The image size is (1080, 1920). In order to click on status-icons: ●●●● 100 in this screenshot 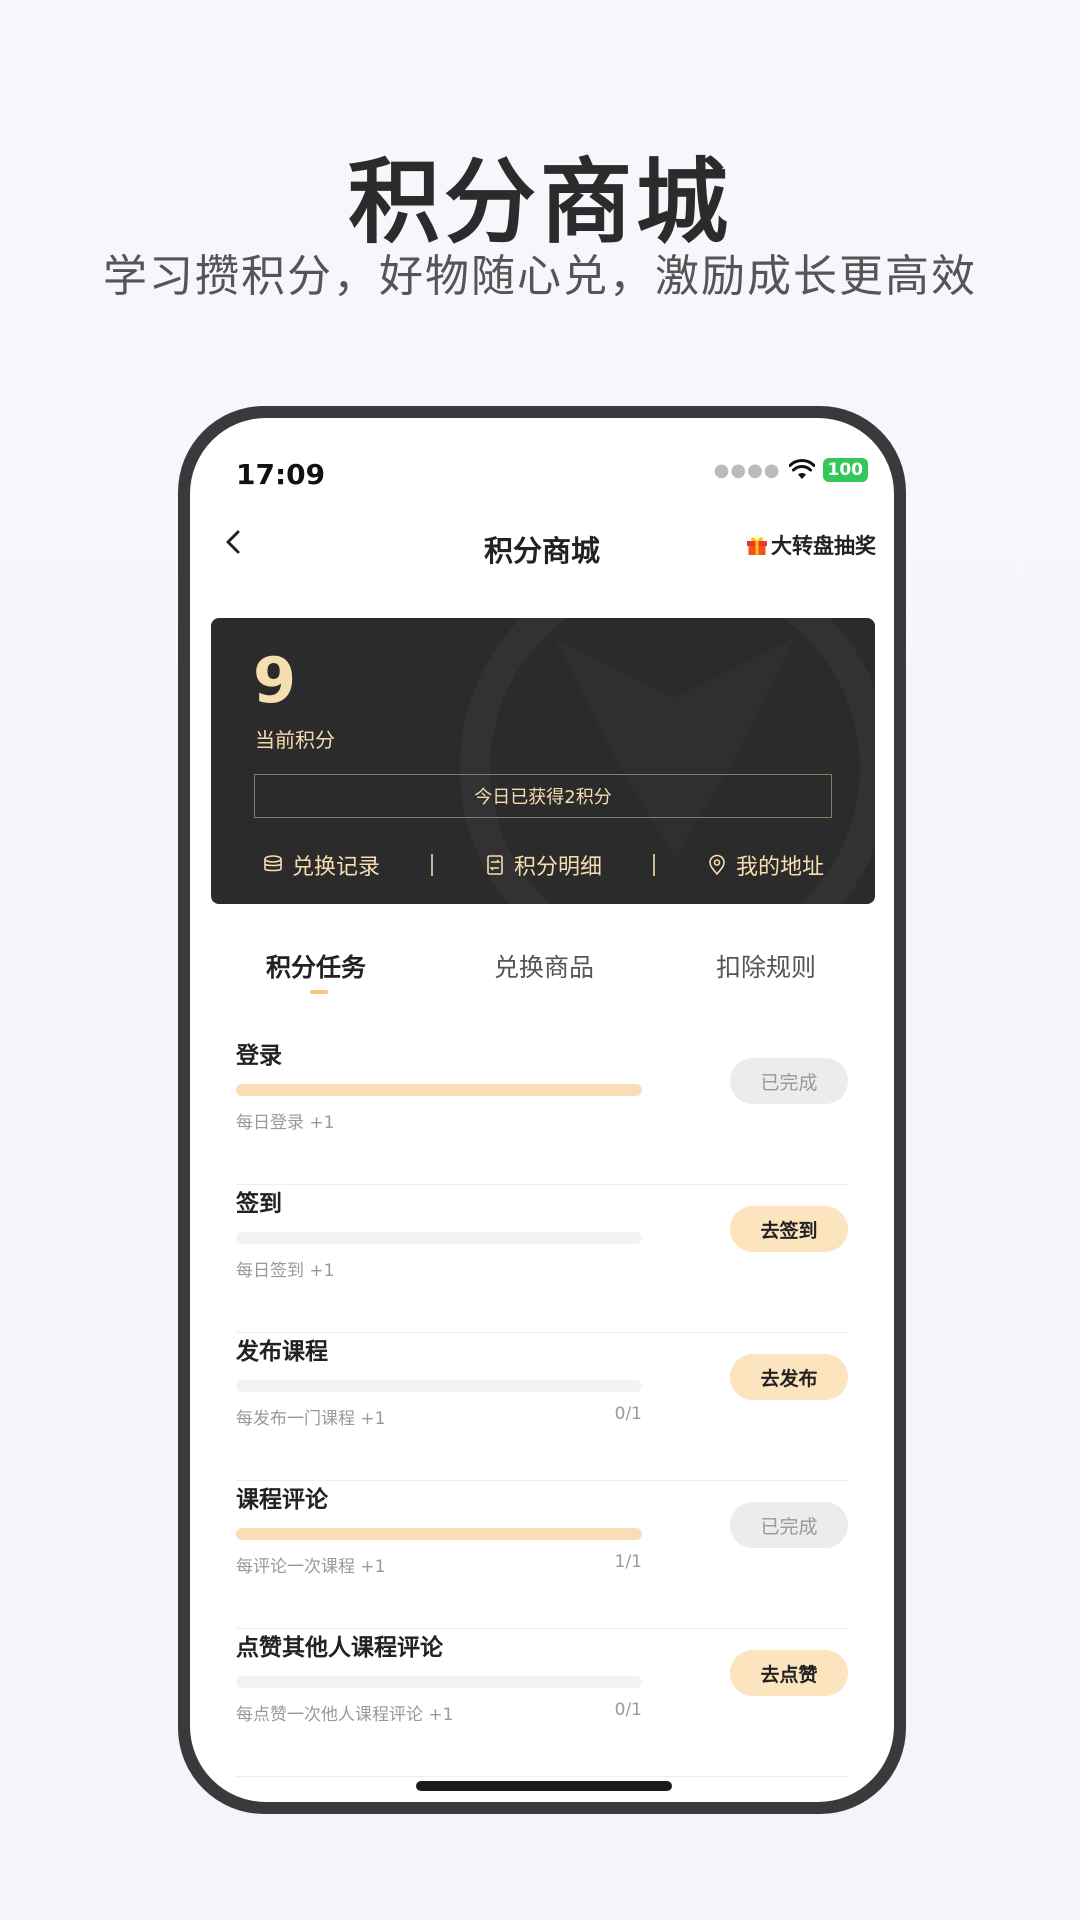, I will do `click(791, 470)`.